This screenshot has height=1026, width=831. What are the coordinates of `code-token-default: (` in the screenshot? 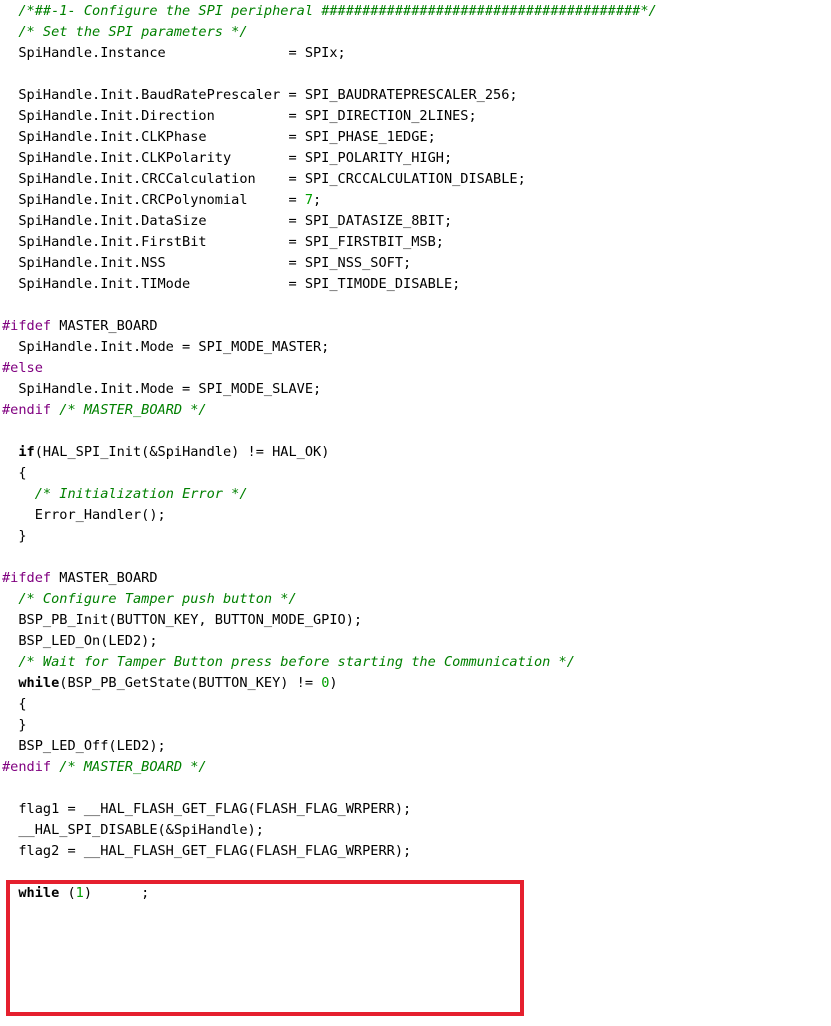 It's located at (67, 893).